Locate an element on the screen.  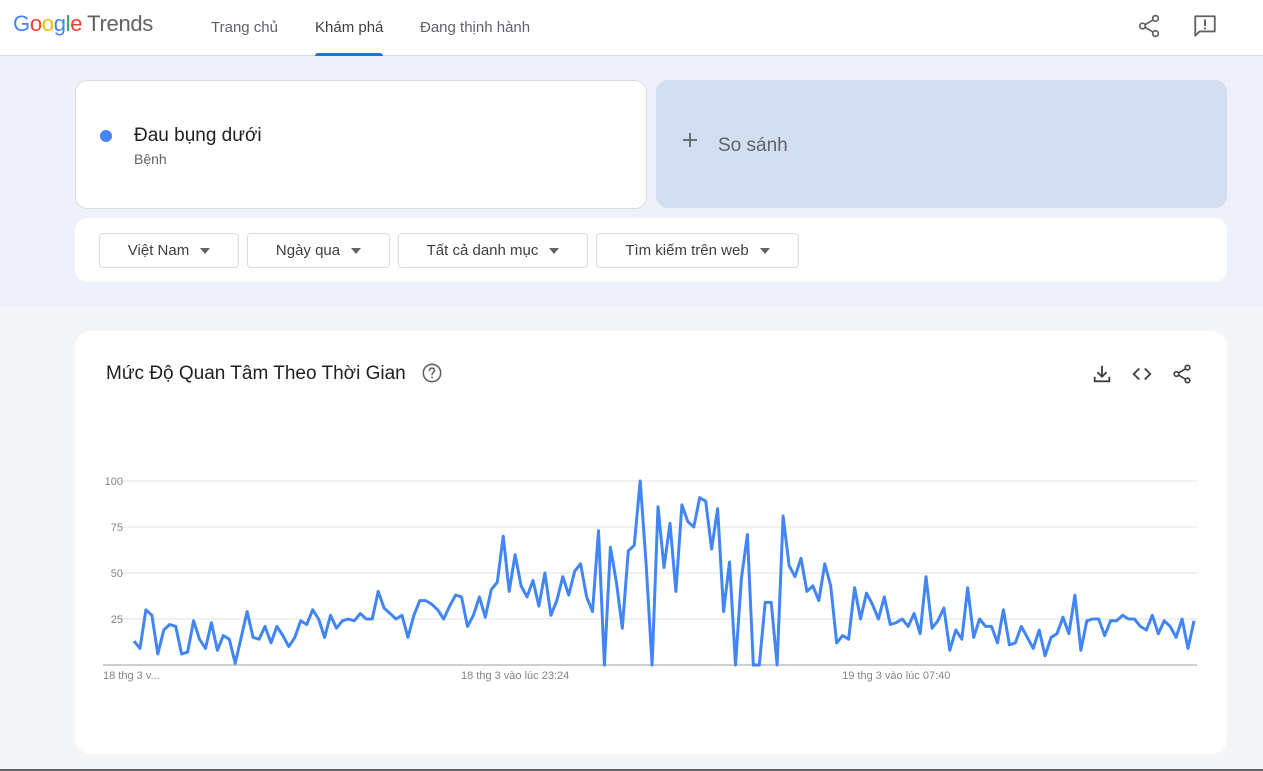
nav-tab-explore: Khám phá is located at coordinates (349, 28).